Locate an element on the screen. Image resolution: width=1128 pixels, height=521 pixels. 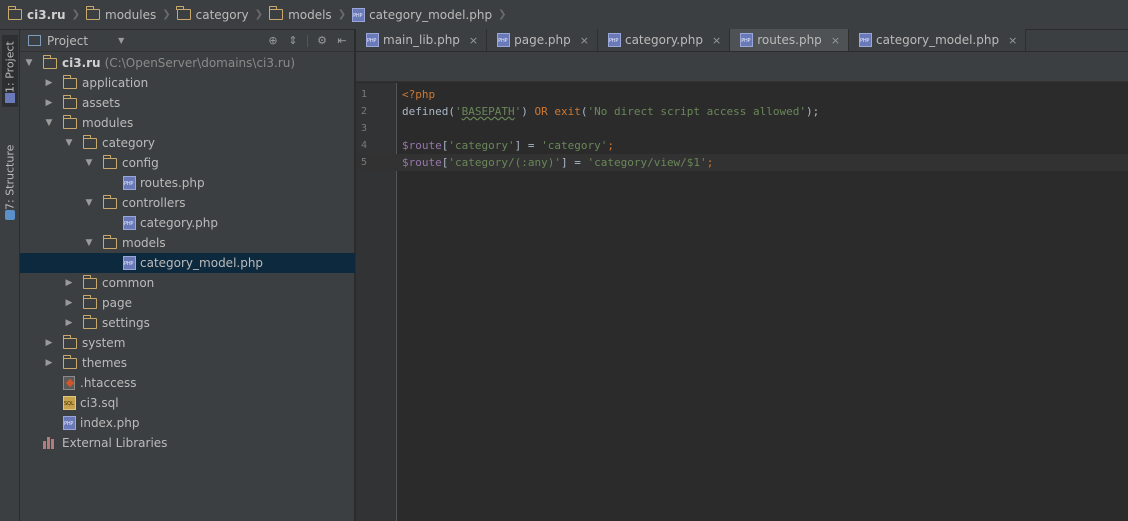
tree-item: category.php is located at coordinates (187, 223).